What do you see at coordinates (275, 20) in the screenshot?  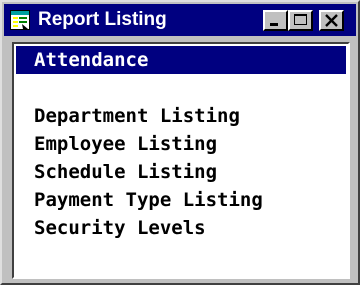 I see `minimize-button` at bounding box center [275, 20].